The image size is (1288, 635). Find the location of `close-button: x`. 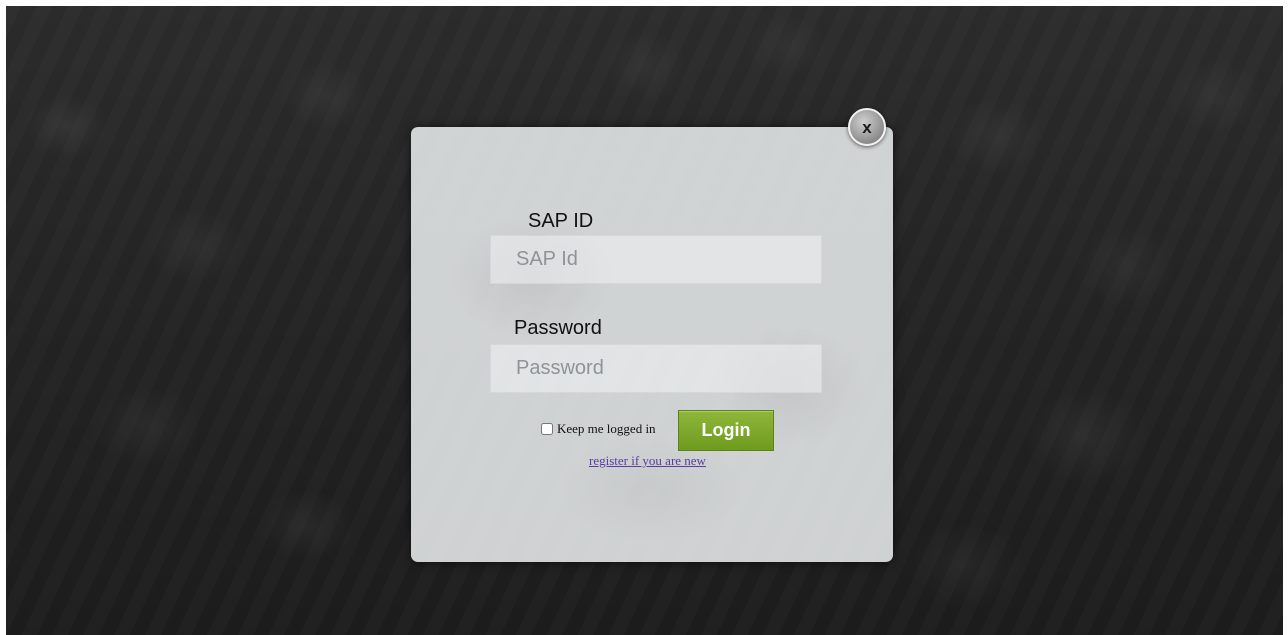

close-button: x is located at coordinates (867, 127).